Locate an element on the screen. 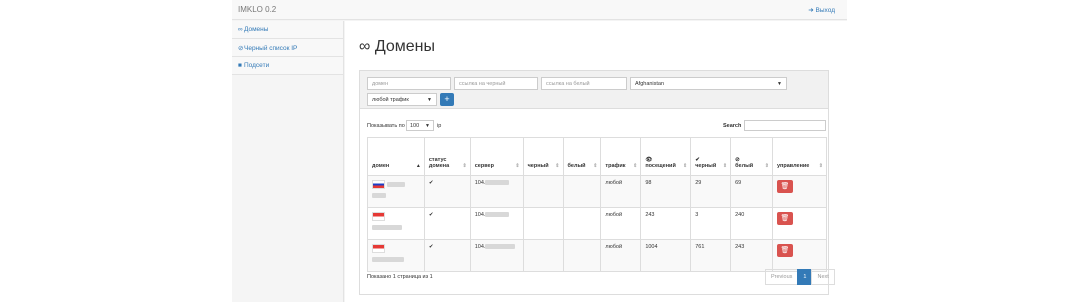 The image size is (1080, 302). white-url-input: ссылка на белый is located at coordinates (584, 83).